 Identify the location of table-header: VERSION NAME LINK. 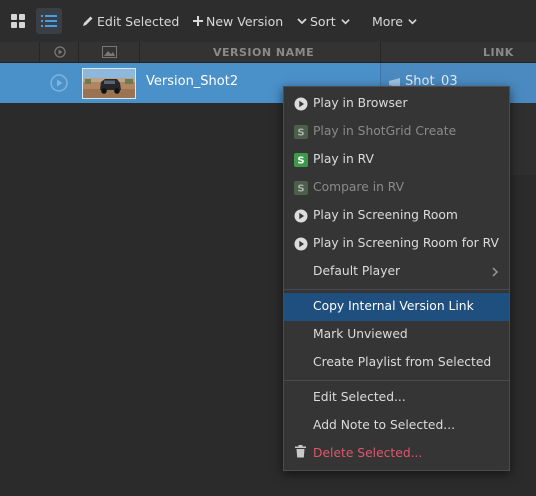
(268, 52).